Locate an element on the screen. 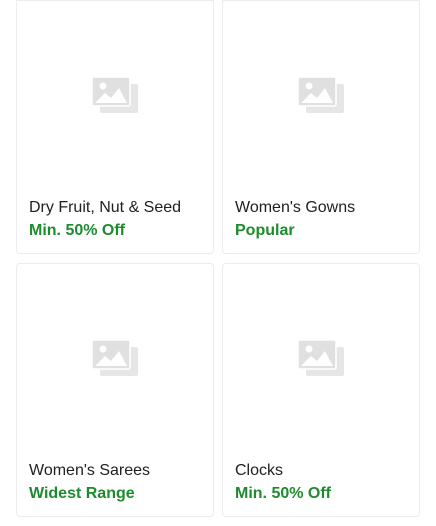  product-name: Dry Fruit, Nut & Seed is located at coordinates (105, 207).